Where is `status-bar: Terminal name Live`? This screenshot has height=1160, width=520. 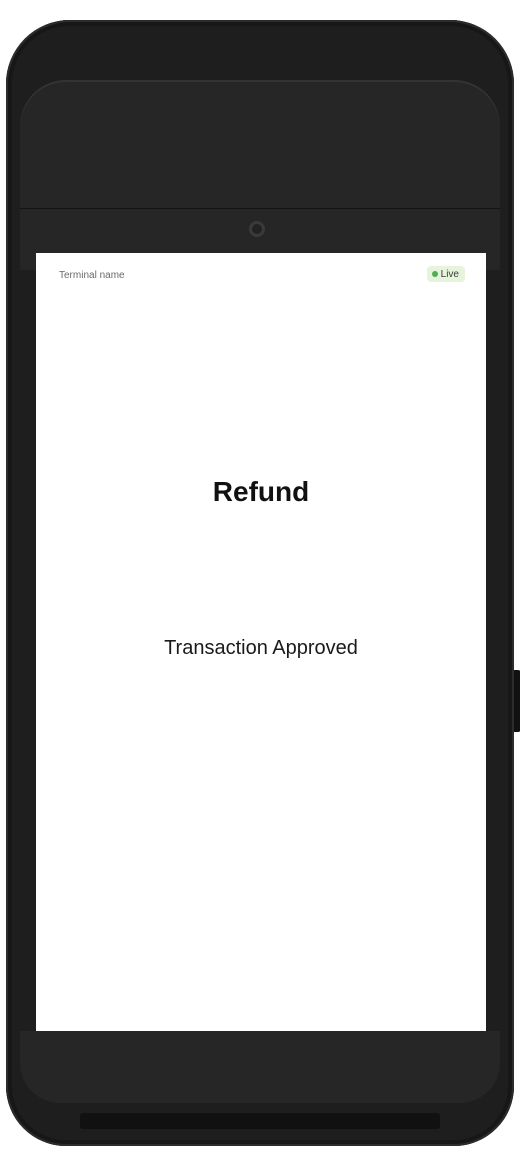
status-bar: Terminal name Live is located at coordinates (261, 275).